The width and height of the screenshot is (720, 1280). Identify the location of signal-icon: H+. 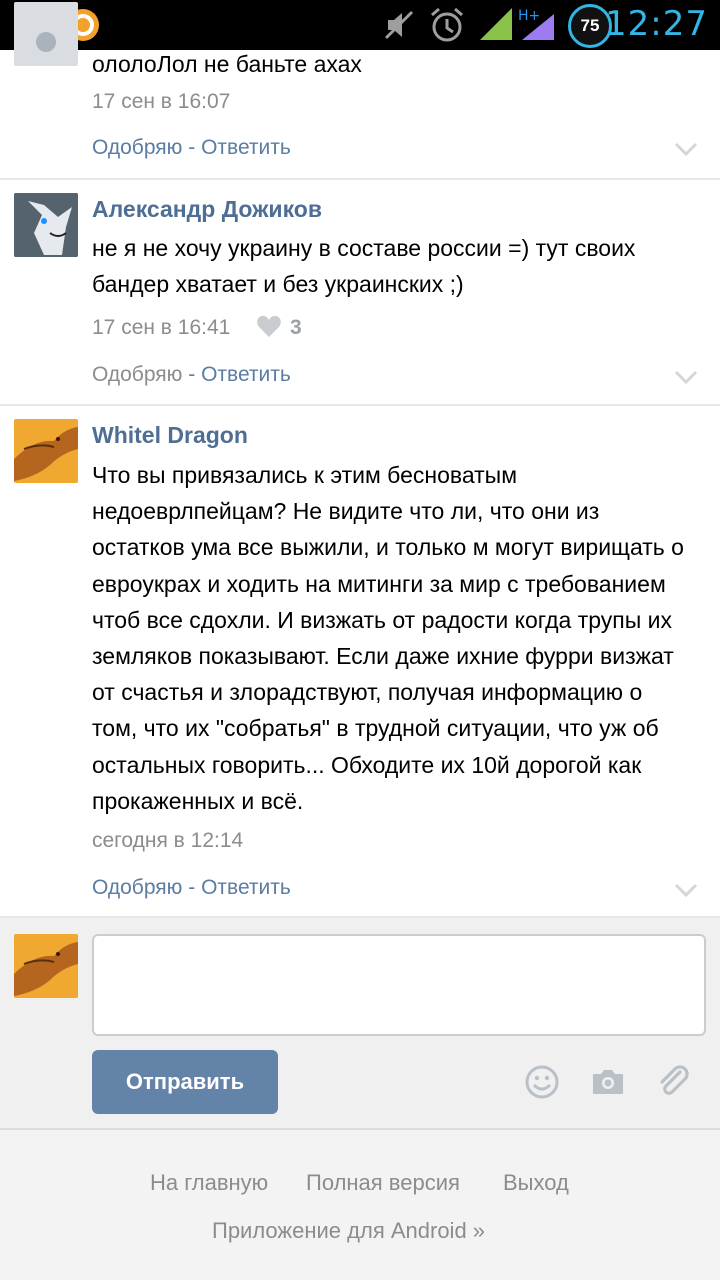
(517, 24).